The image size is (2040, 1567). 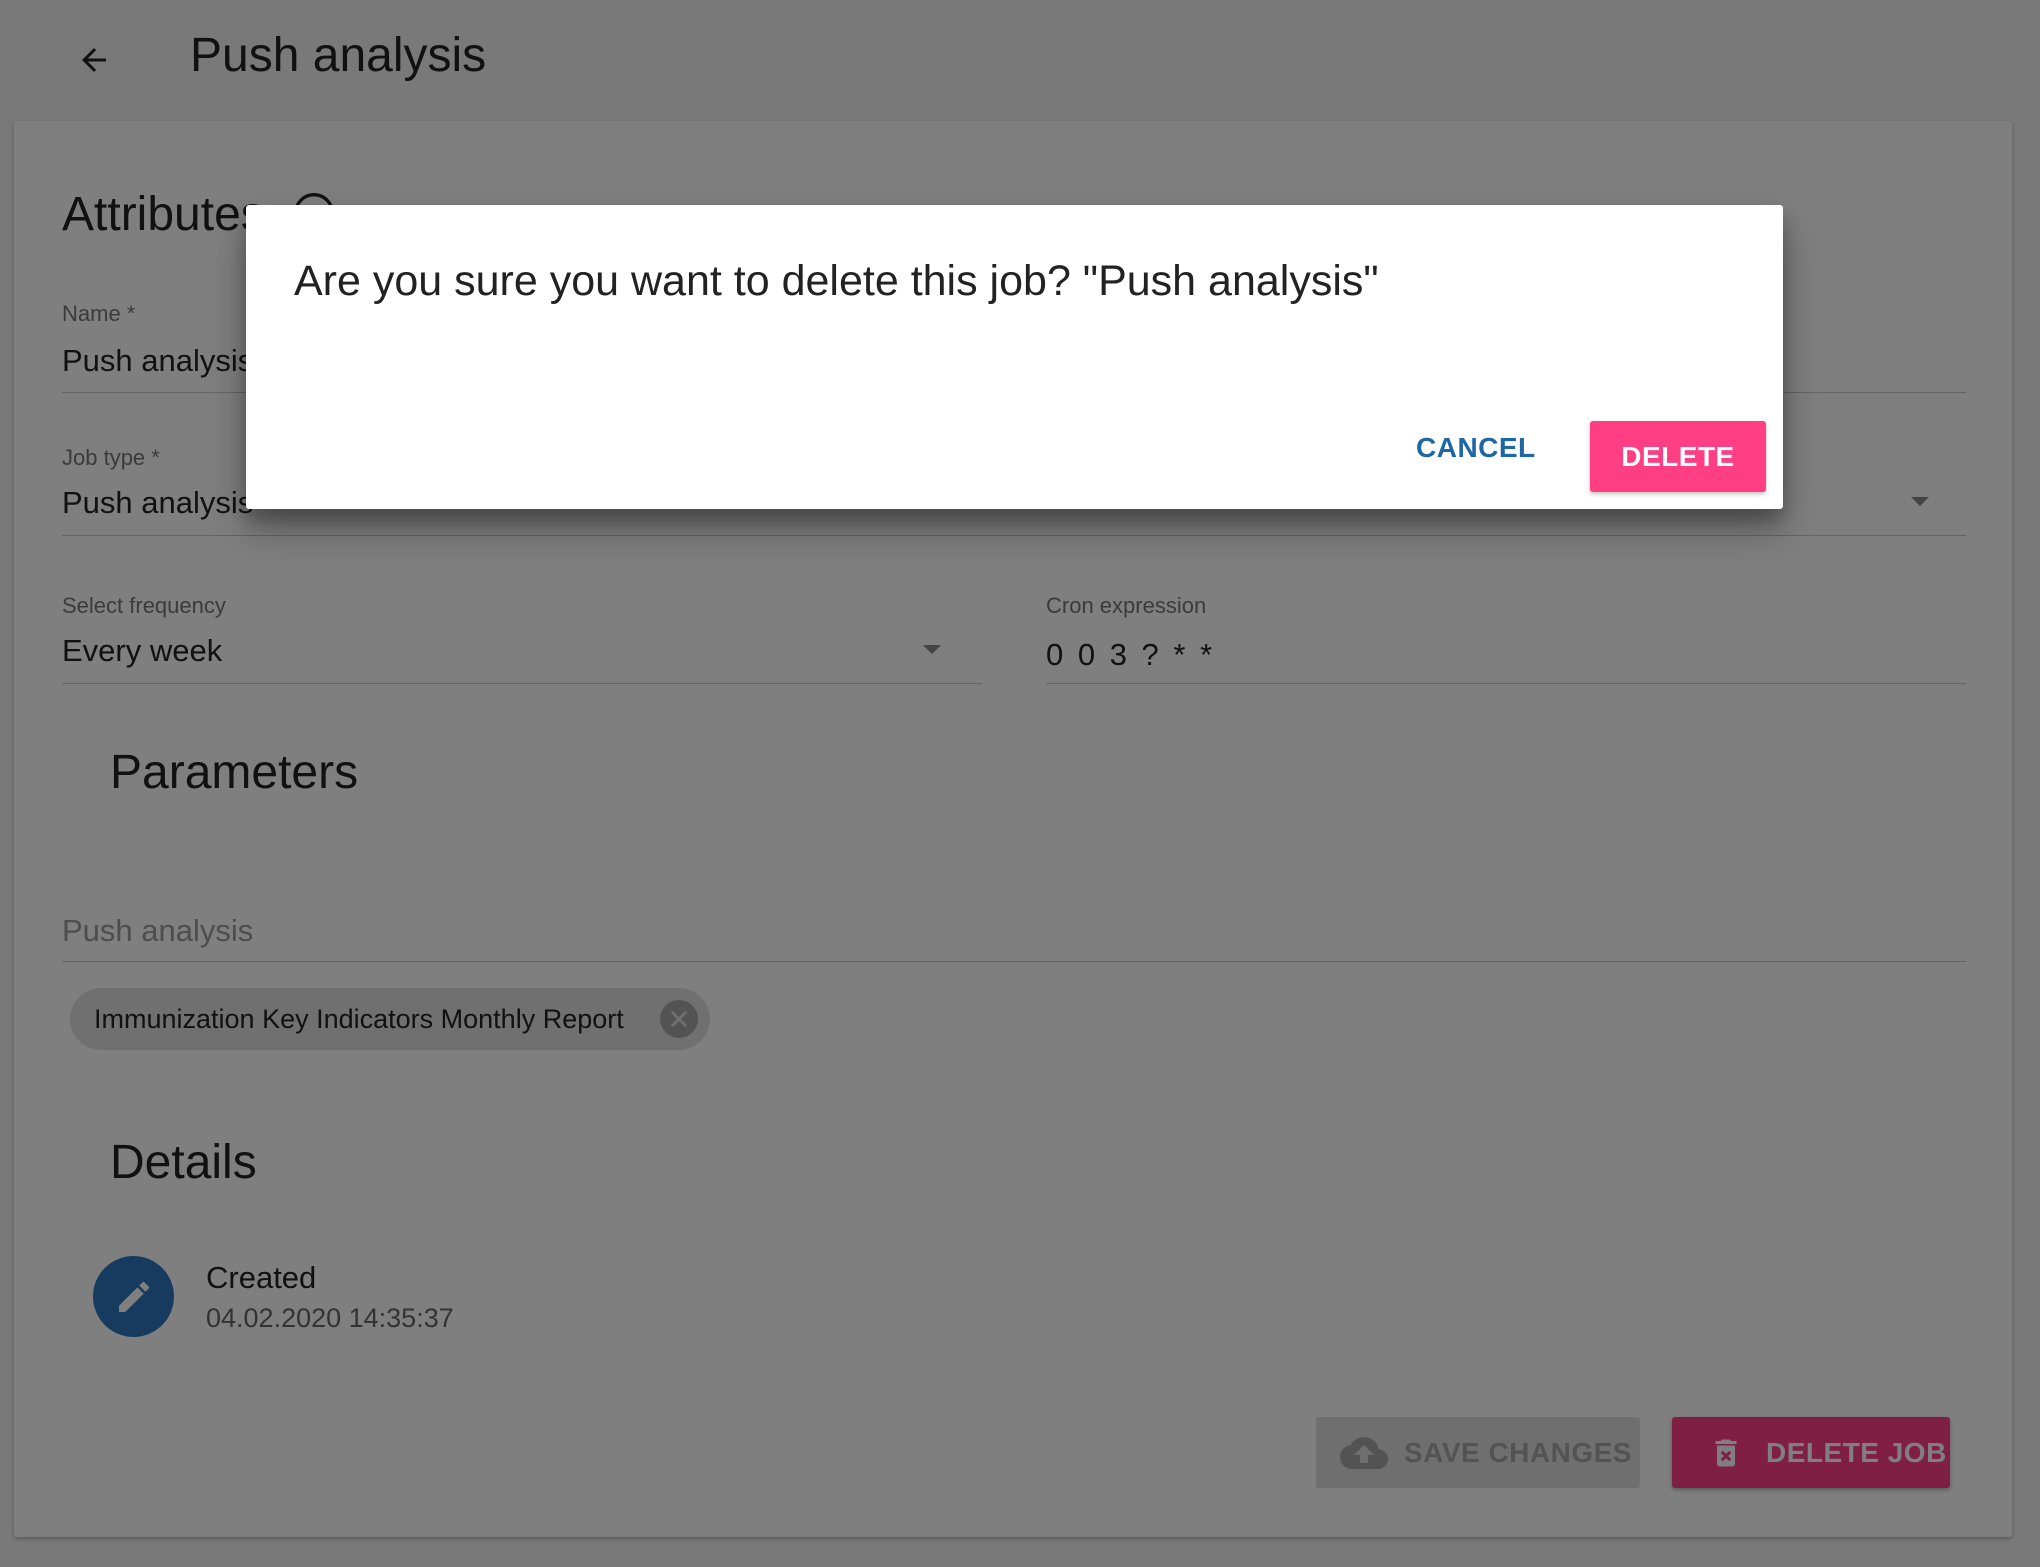 I want to click on cancel-button: CANCEL, so click(x=1476, y=448).